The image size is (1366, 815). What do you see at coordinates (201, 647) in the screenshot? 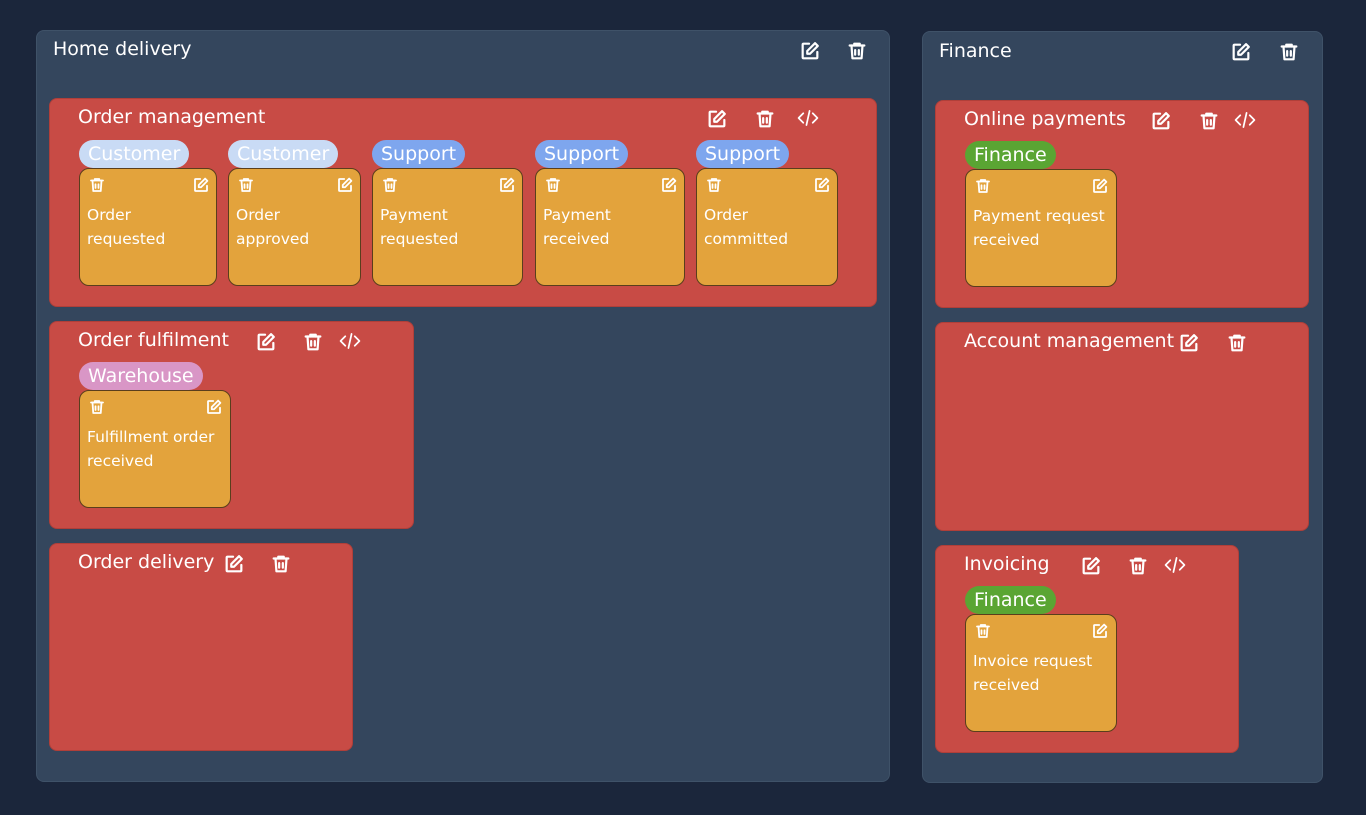
I see `context-order-delivery: Order delivery` at bounding box center [201, 647].